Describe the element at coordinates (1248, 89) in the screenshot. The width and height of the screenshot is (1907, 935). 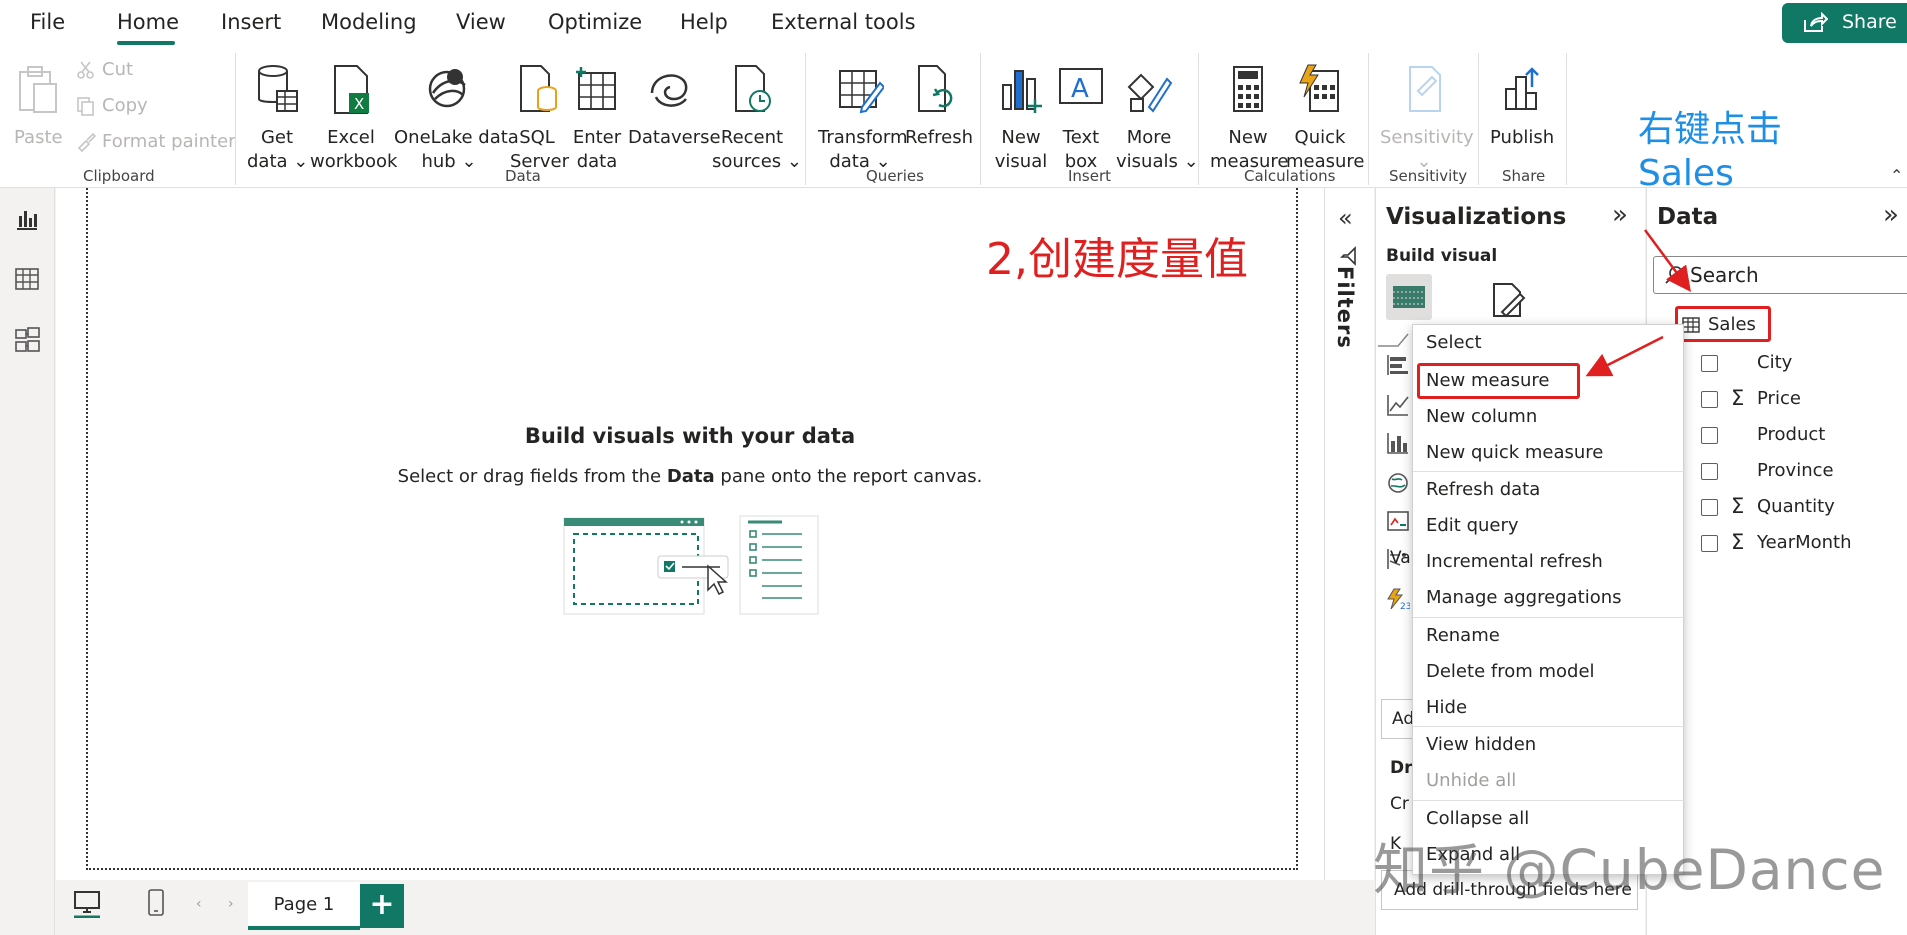
I see `calculator-icon` at that location.